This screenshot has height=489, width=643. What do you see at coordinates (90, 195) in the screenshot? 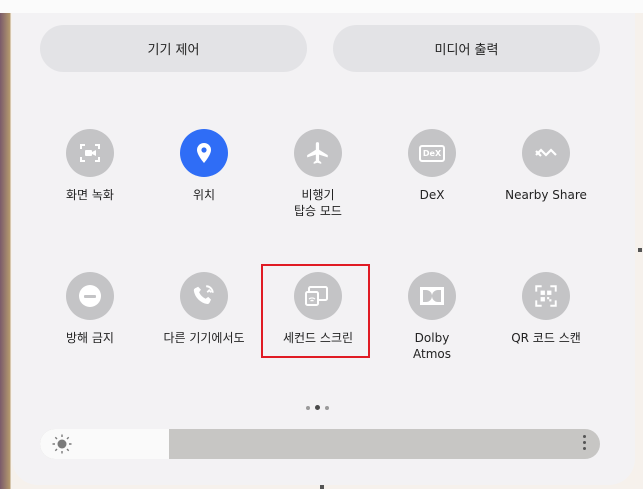
I see `tile-label: 화면 녹화` at bounding box center [90, 195].